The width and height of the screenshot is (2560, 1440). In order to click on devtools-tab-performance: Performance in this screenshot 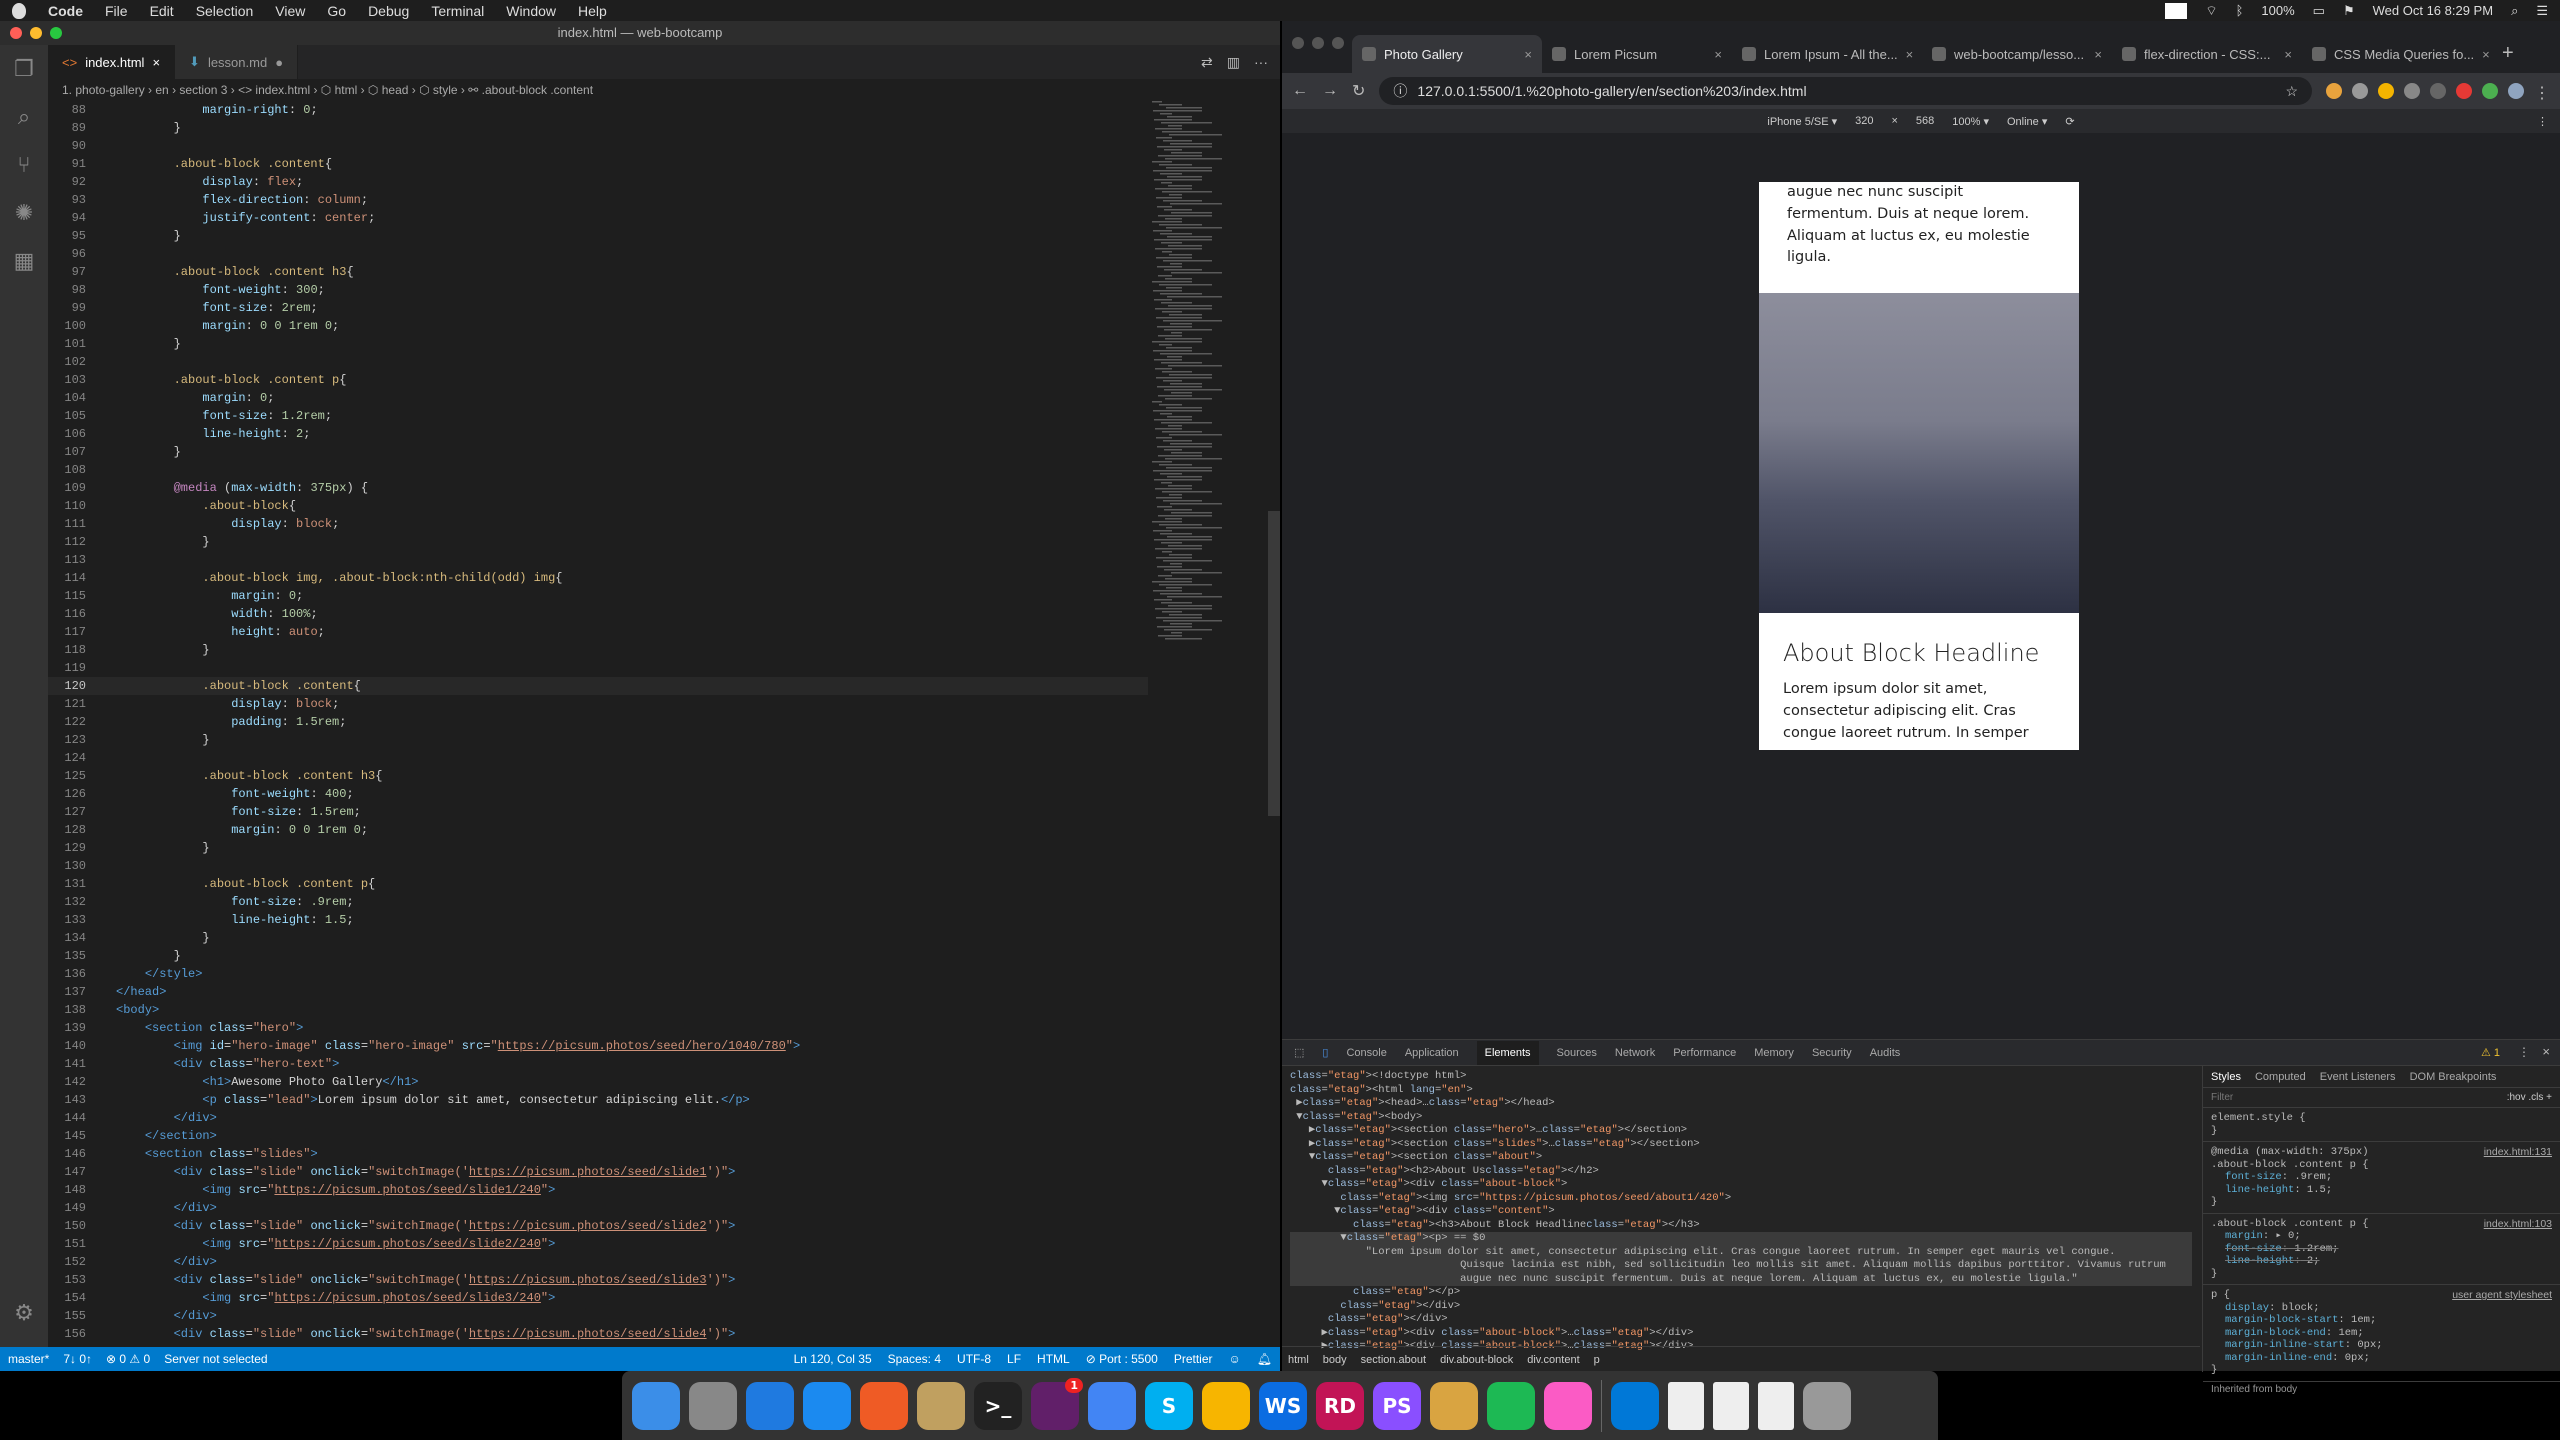, I will do `click(1704, 1053)`.